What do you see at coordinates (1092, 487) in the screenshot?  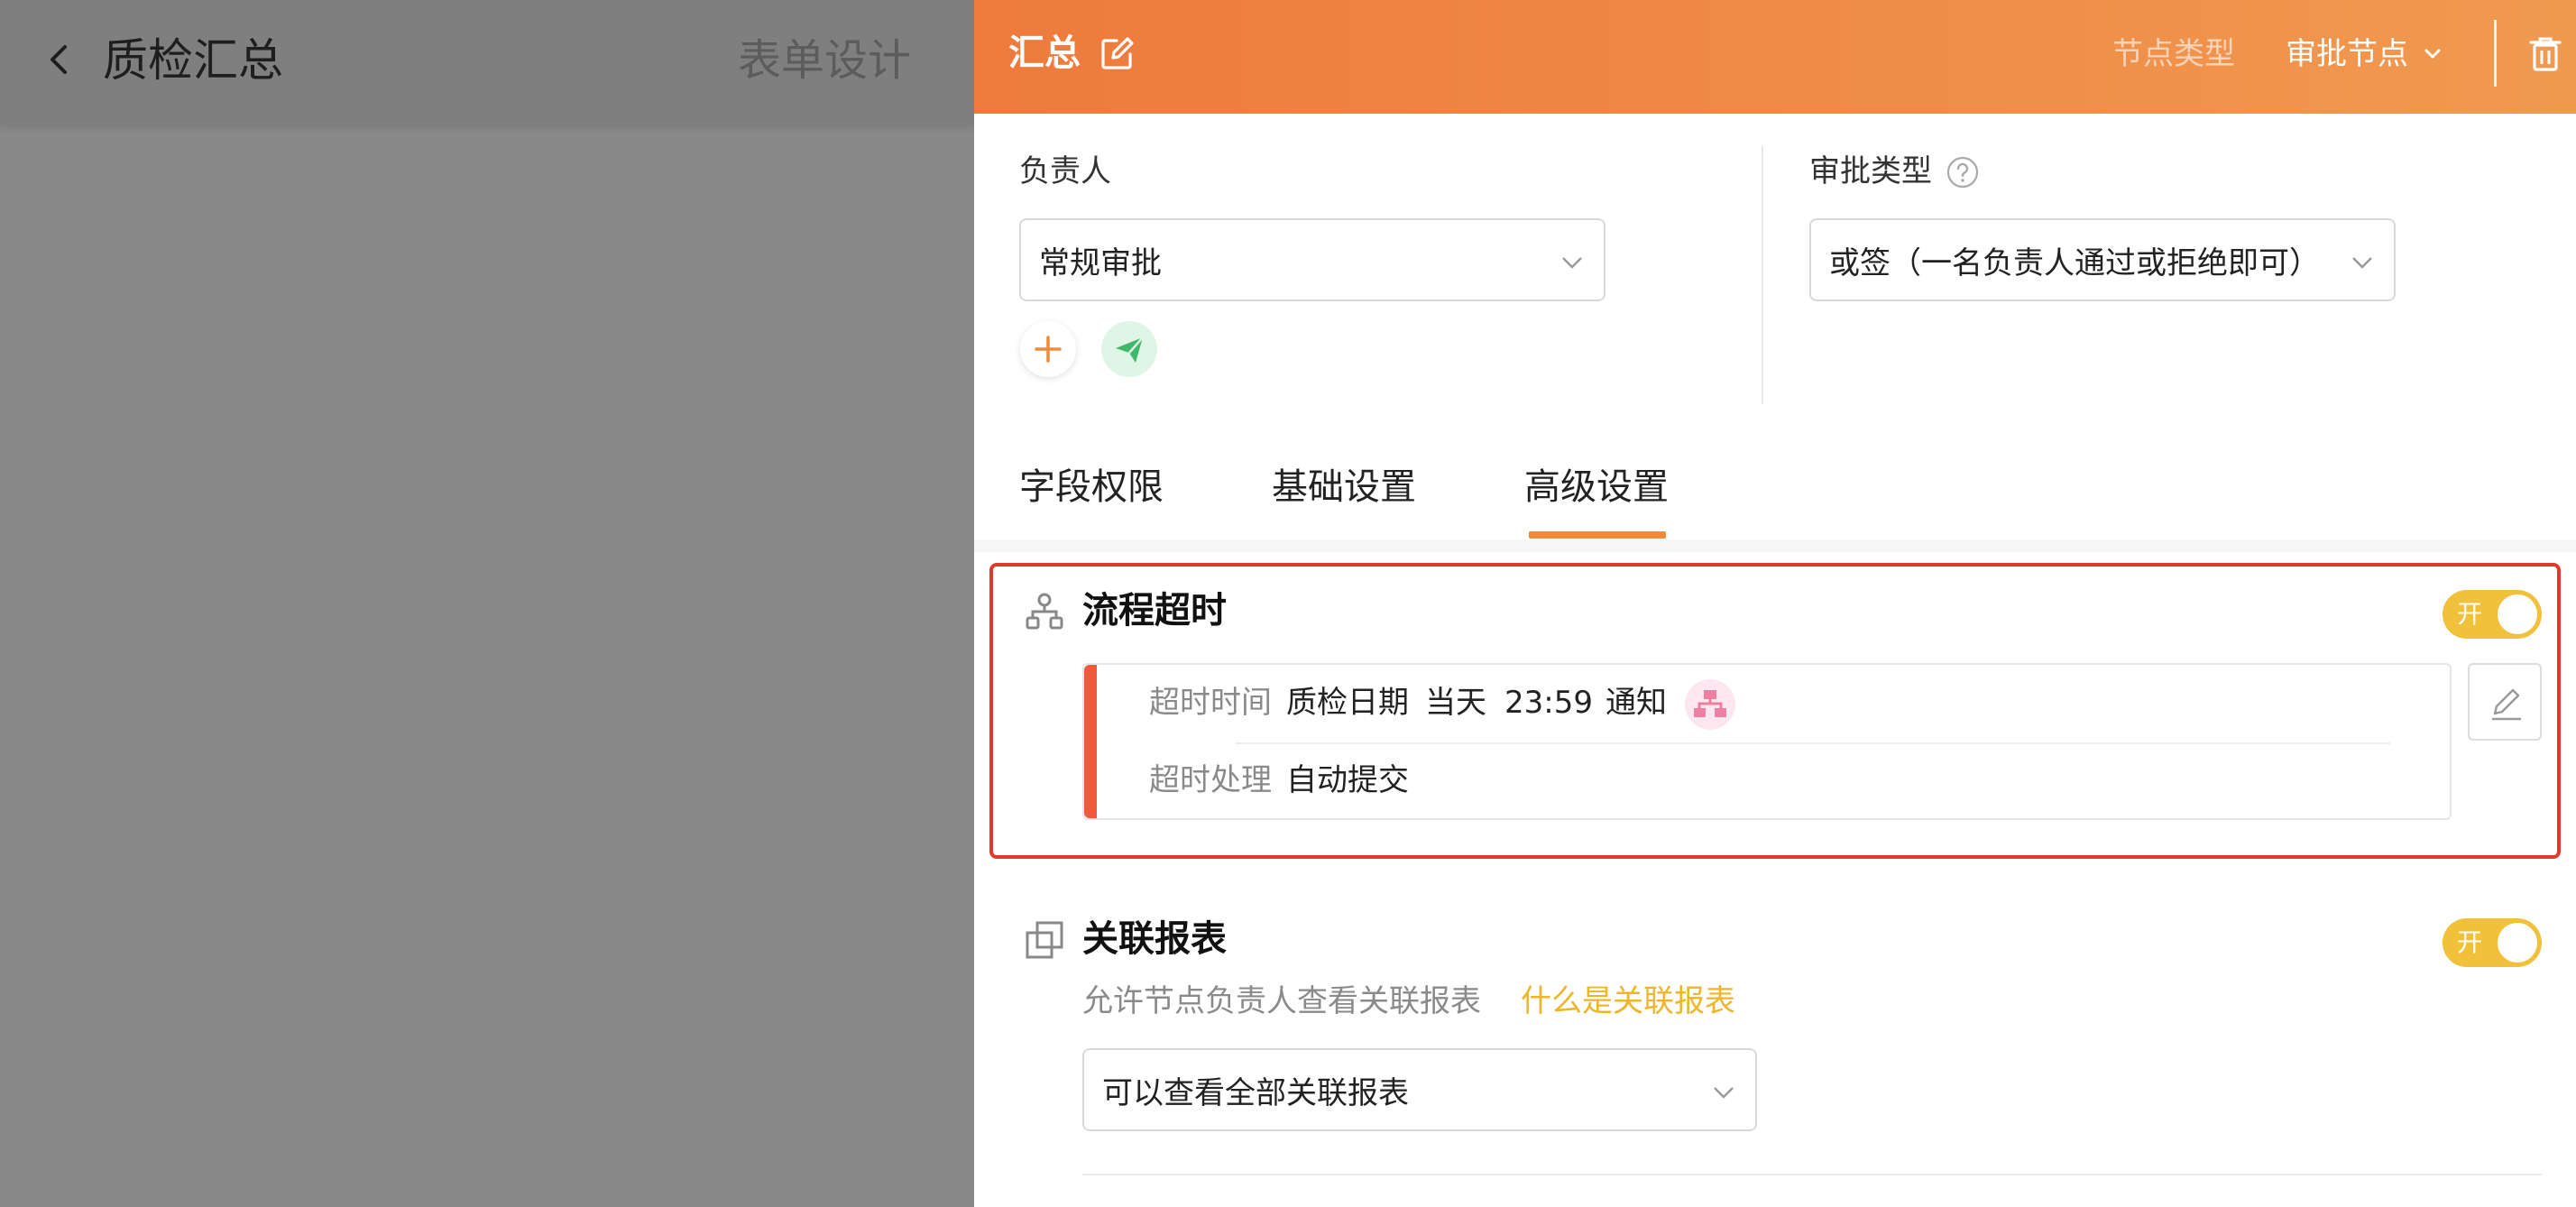 I see `tab-field-permissions: 字段权限` at bounding box center [1092, 487].